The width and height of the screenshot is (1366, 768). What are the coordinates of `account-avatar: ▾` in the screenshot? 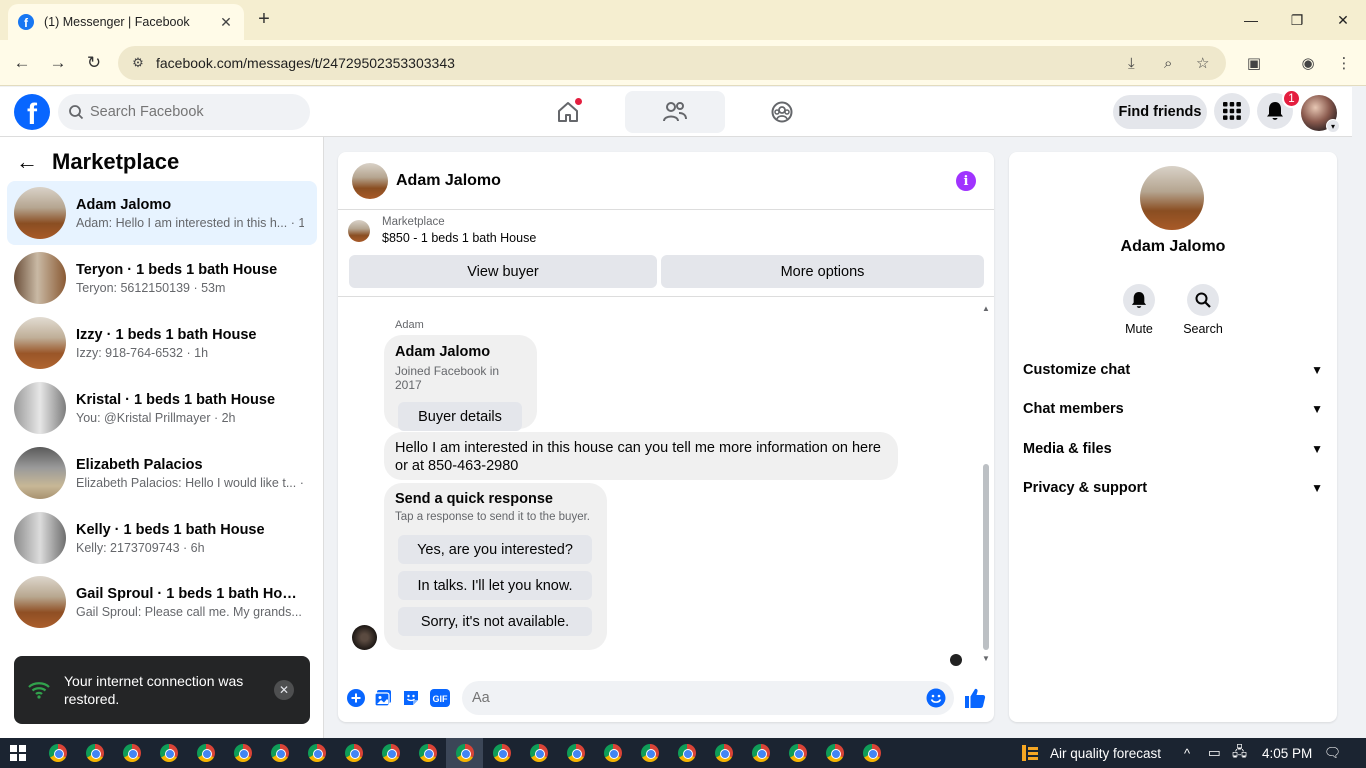 It's located at (1320, 114).